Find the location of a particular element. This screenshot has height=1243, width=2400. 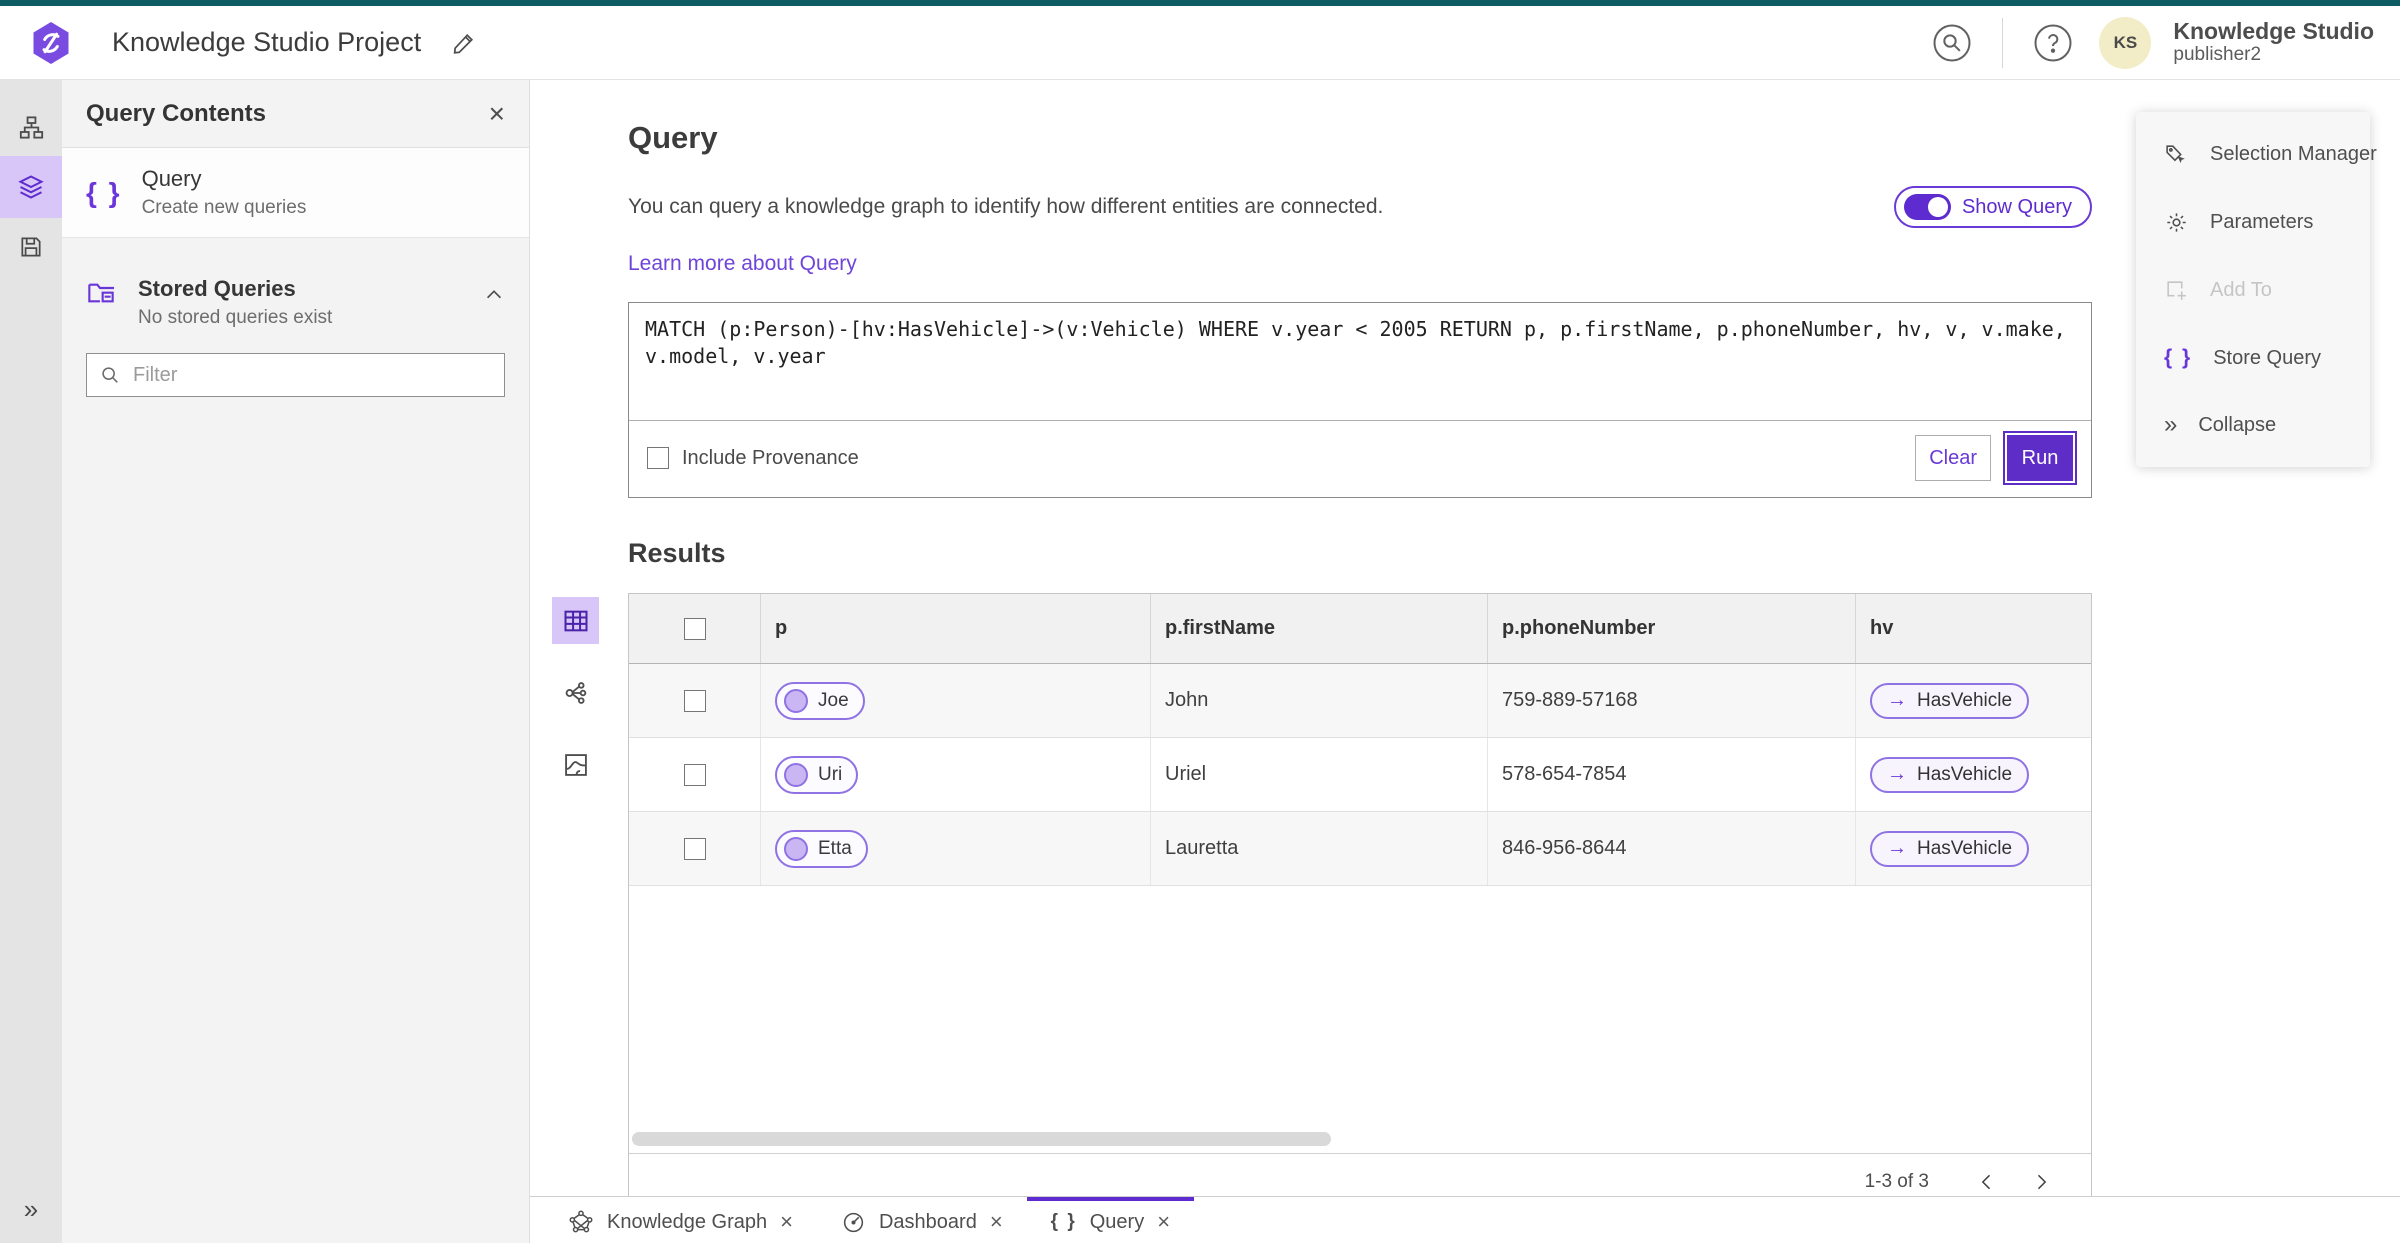

graph-view-button is located at coordinates (575, 692).